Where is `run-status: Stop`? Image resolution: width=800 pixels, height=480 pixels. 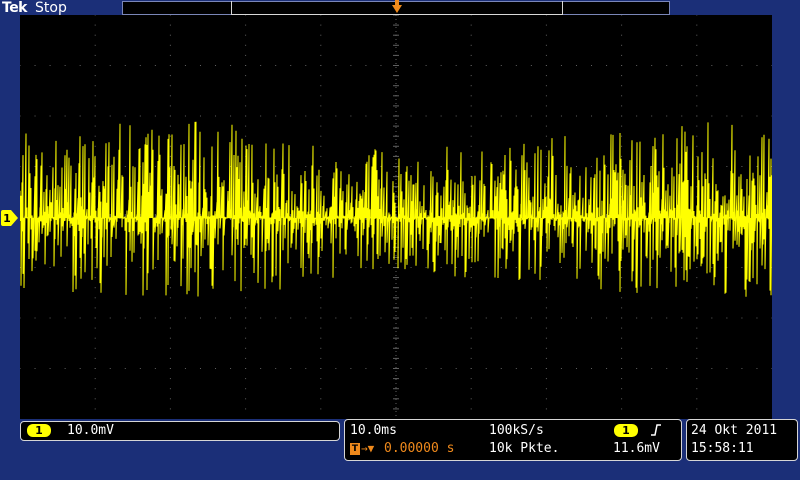
run-status: Stop is located at coordinates (51, 8).